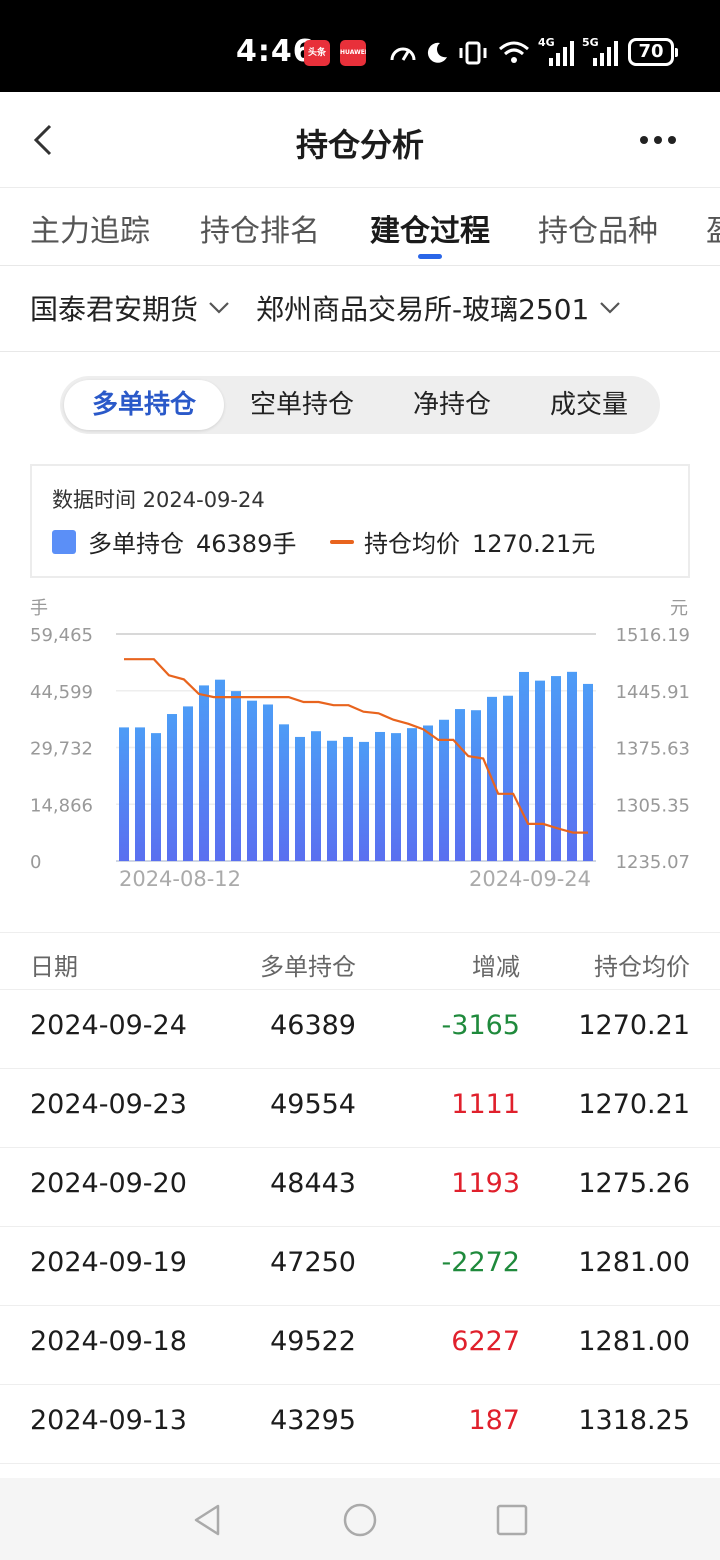 Image resolution: width=720 pixels, height=1560 pixels. I want to click on signal-4g-icon, so click(561, 53).